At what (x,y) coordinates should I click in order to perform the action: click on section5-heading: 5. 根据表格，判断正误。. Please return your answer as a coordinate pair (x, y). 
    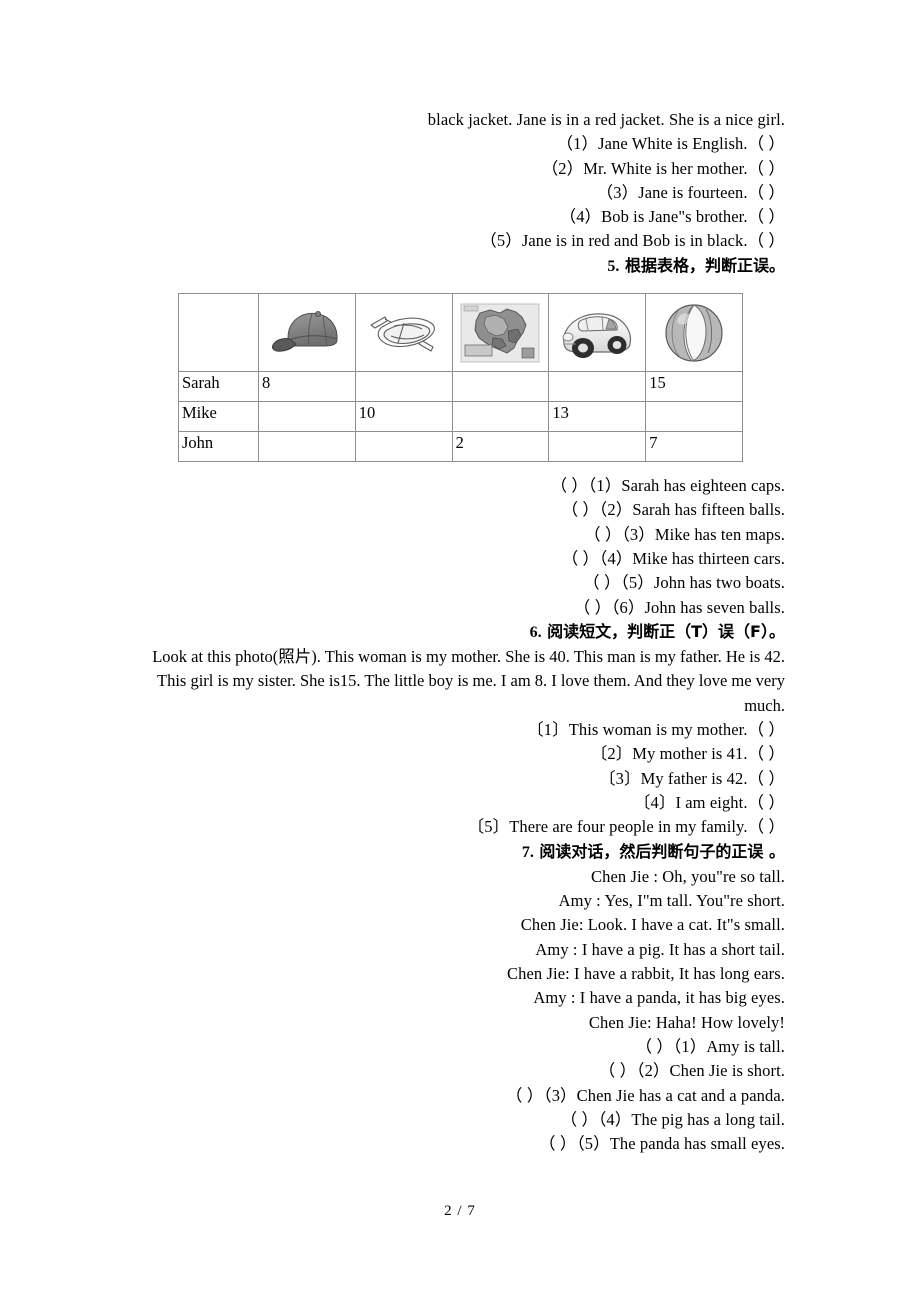
    Looking at the image, I should click on (460, 266).